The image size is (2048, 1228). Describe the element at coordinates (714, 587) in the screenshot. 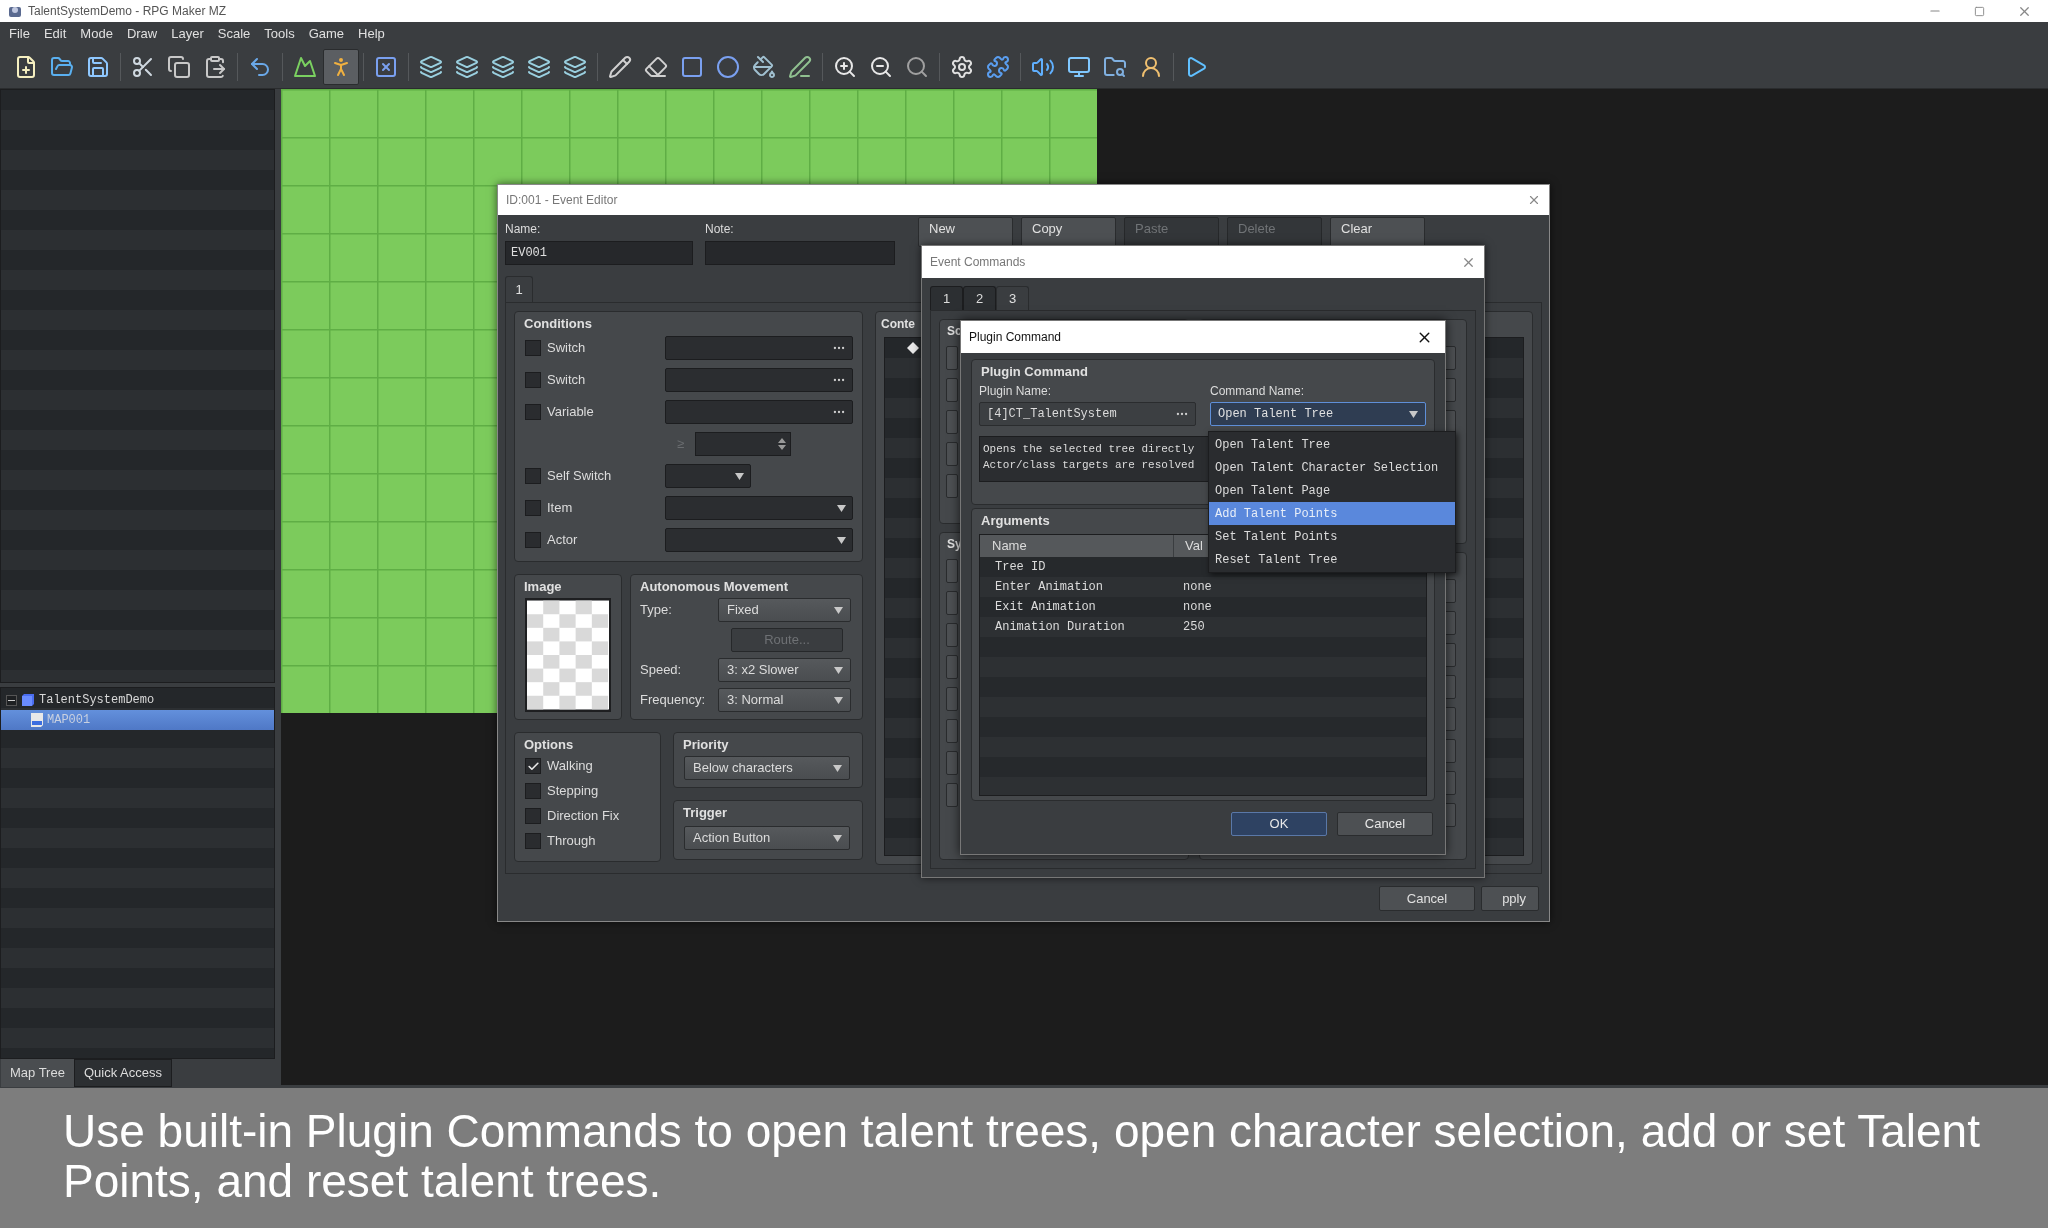

I see `group-title: Autonomous Movement` at that location.